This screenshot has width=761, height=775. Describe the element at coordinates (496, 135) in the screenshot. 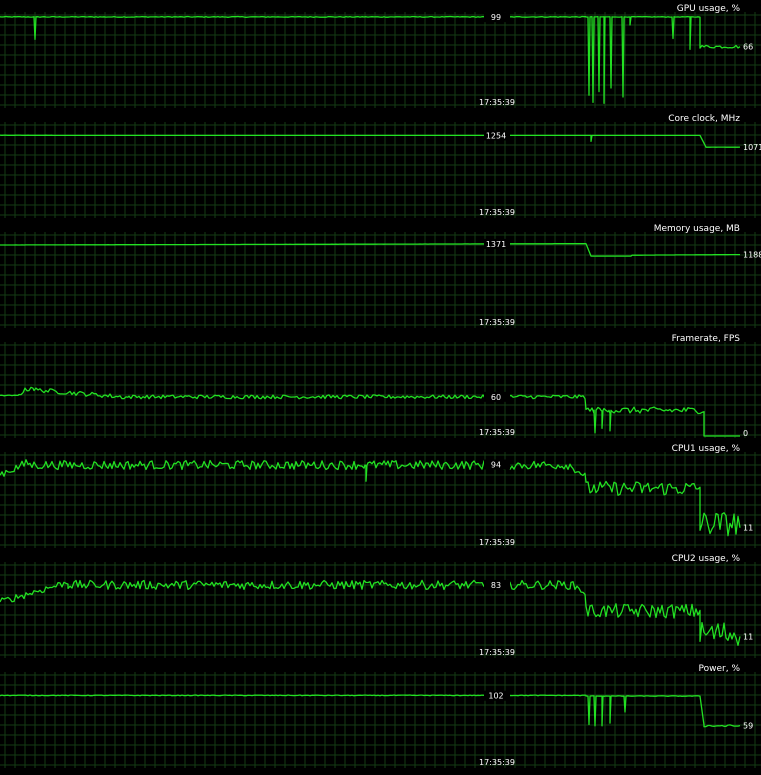

I see `current-value-label: 1254` at that location.